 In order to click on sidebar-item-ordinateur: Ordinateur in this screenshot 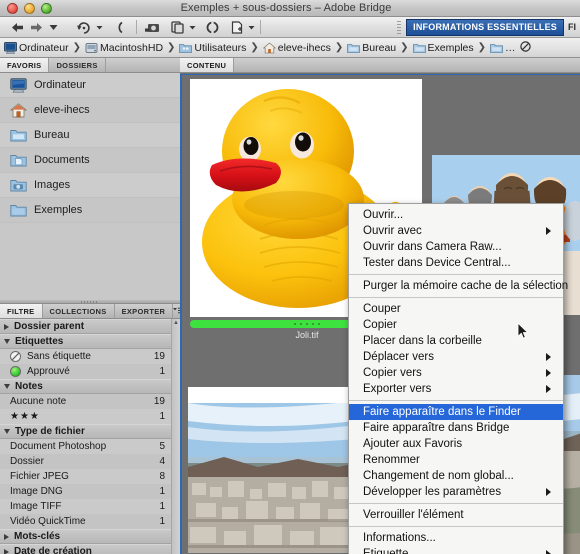, I will do `click(90, 85)`.